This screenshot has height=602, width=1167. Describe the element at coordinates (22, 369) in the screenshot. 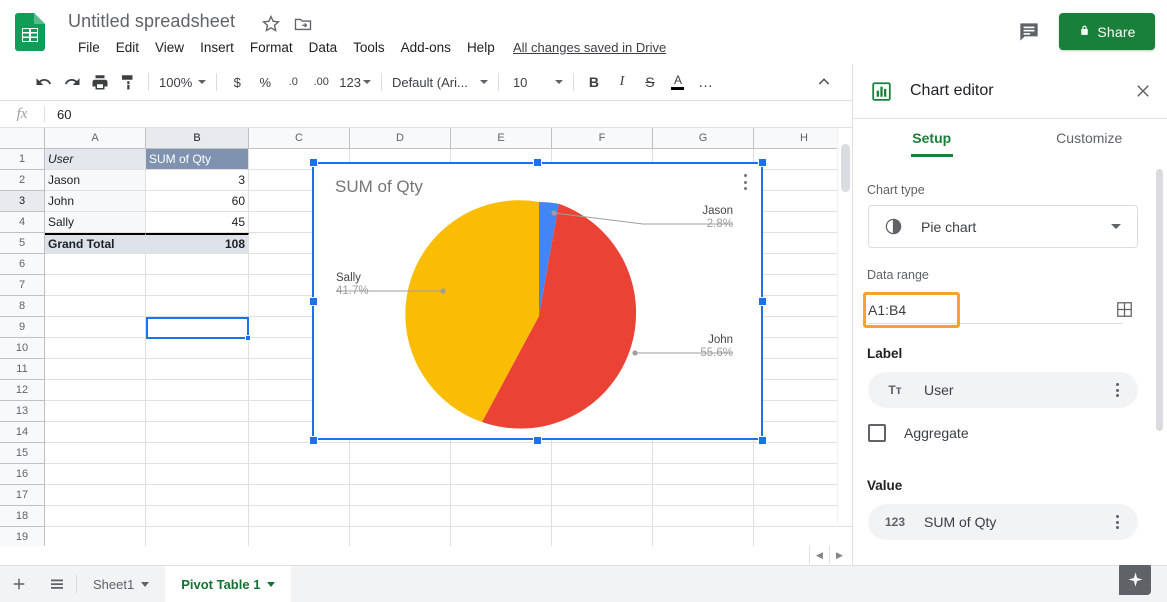

I see `row-header-11: 11` at that location.